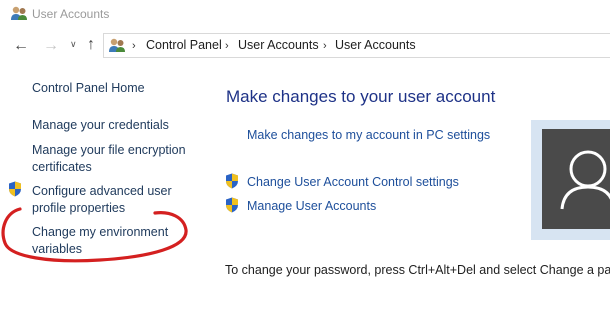 This screenshot has height=323, width=610. What do you see at coordinates (375, 45) in the screenshot?
I see `breadcrumb-user-accounts-current: User Accounts` at bounding box center [375, 45].